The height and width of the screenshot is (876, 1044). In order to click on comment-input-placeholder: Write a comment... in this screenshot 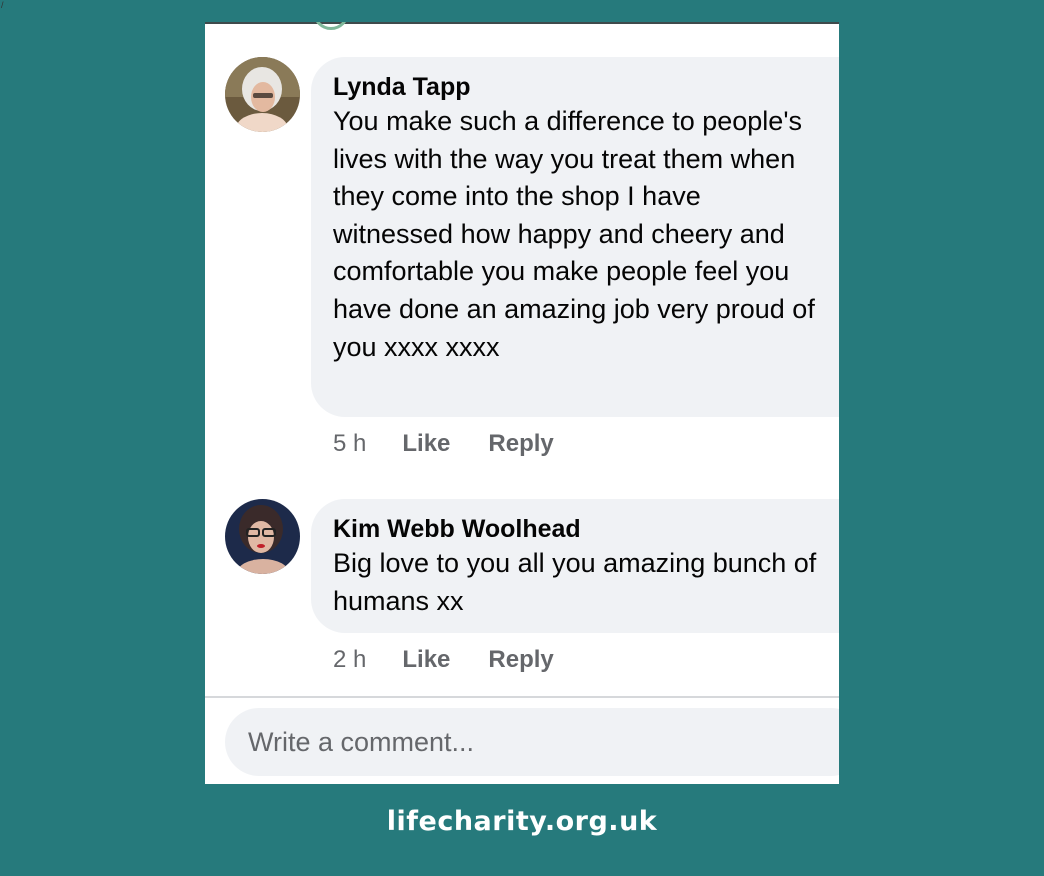, I will do `click(361, 742)`.